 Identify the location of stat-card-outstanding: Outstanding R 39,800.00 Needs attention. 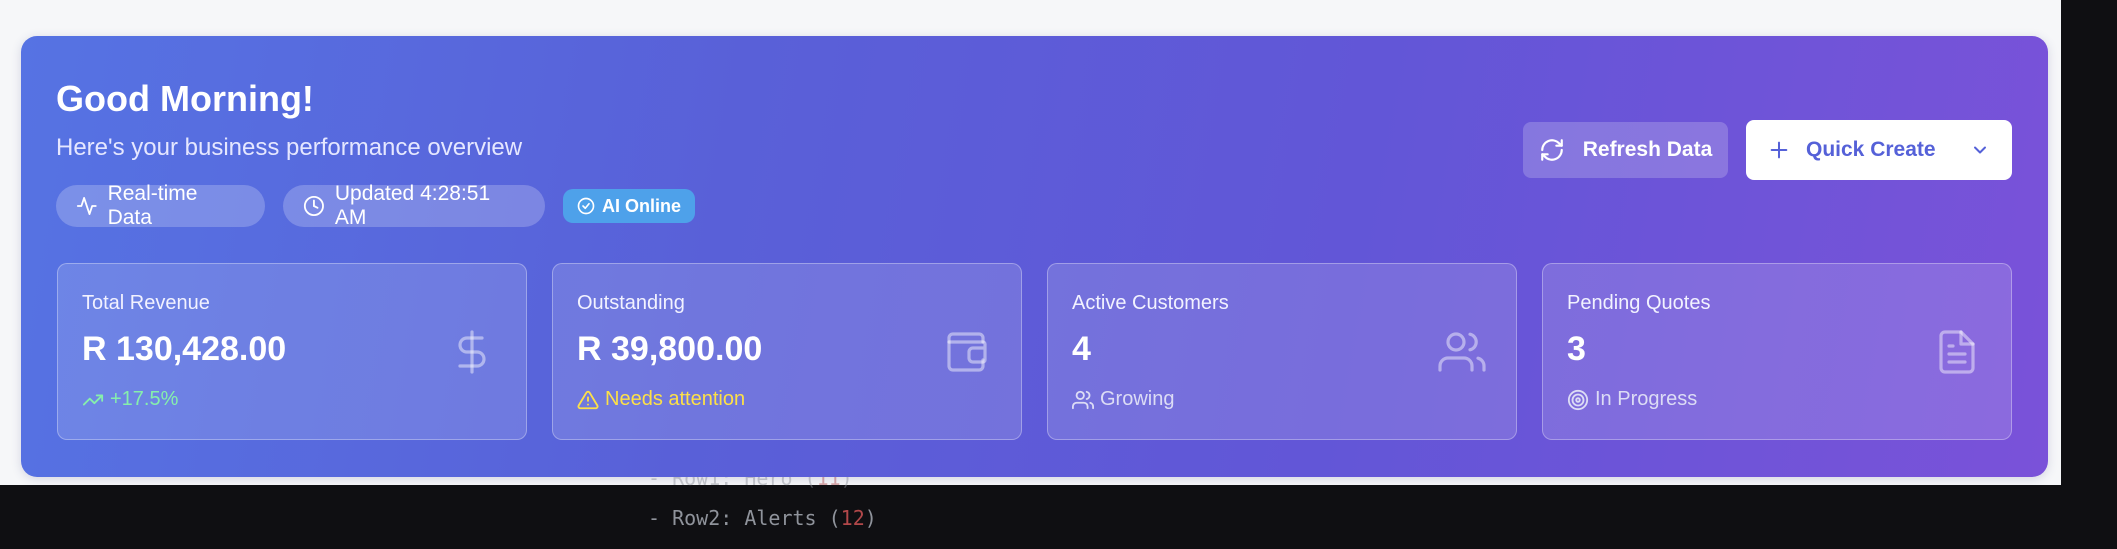
(787, 351).